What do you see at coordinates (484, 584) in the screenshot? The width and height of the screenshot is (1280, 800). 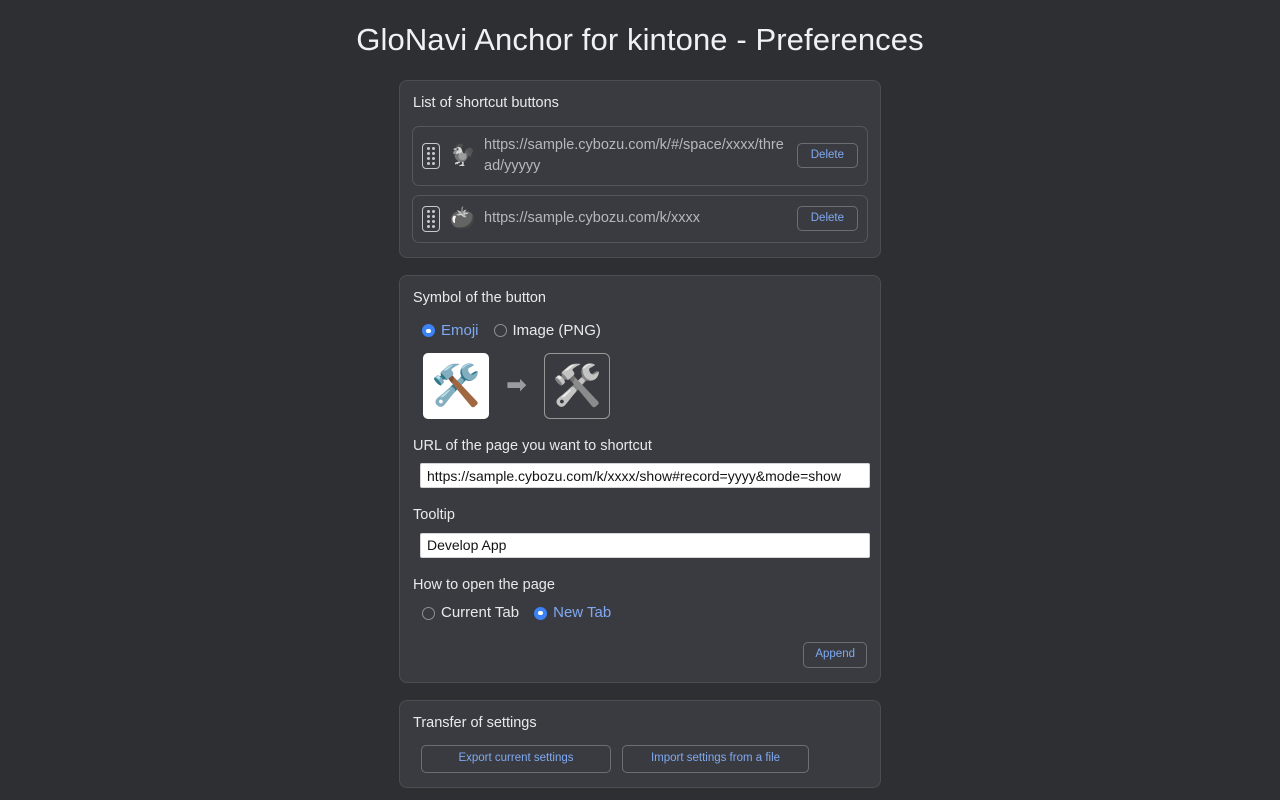 I see `open-method-label: How to open the page` at bounding box center [484, 584].